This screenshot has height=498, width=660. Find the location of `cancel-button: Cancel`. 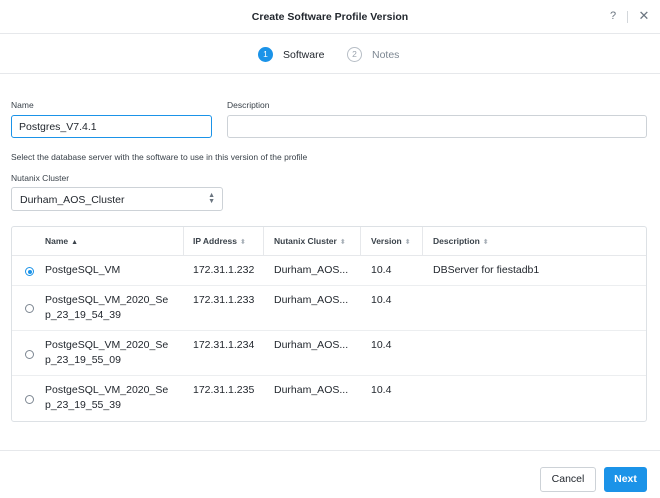

cancel-button: Cancel is located at coordinates (568, 479).